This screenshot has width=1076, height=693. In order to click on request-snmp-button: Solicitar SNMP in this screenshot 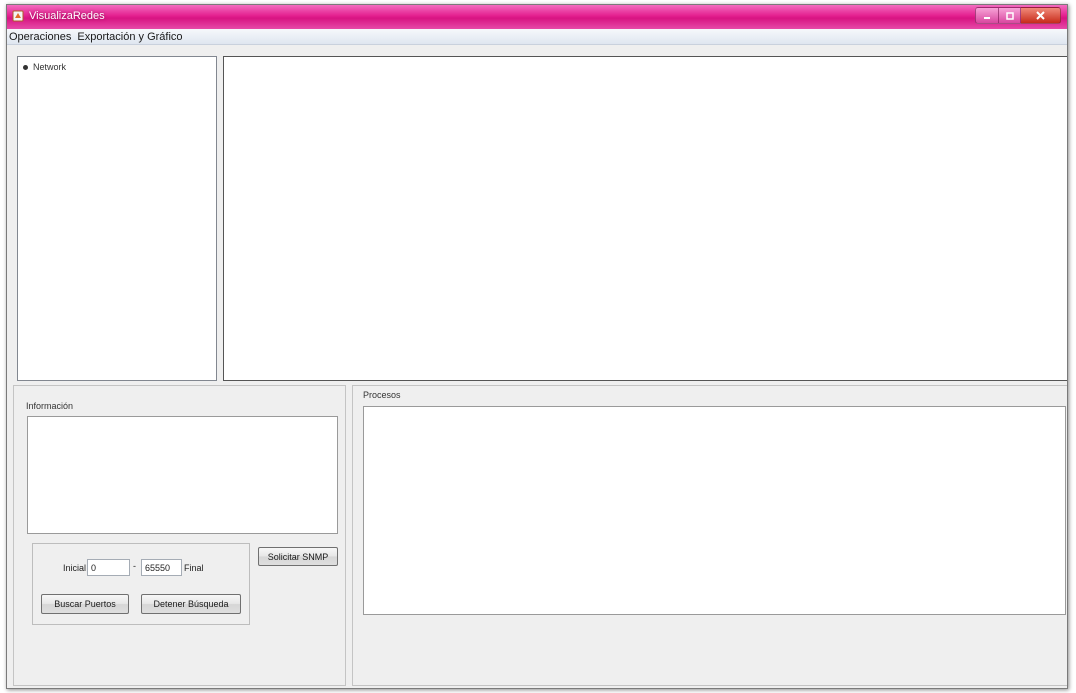, I will do `click(298, 556)`.